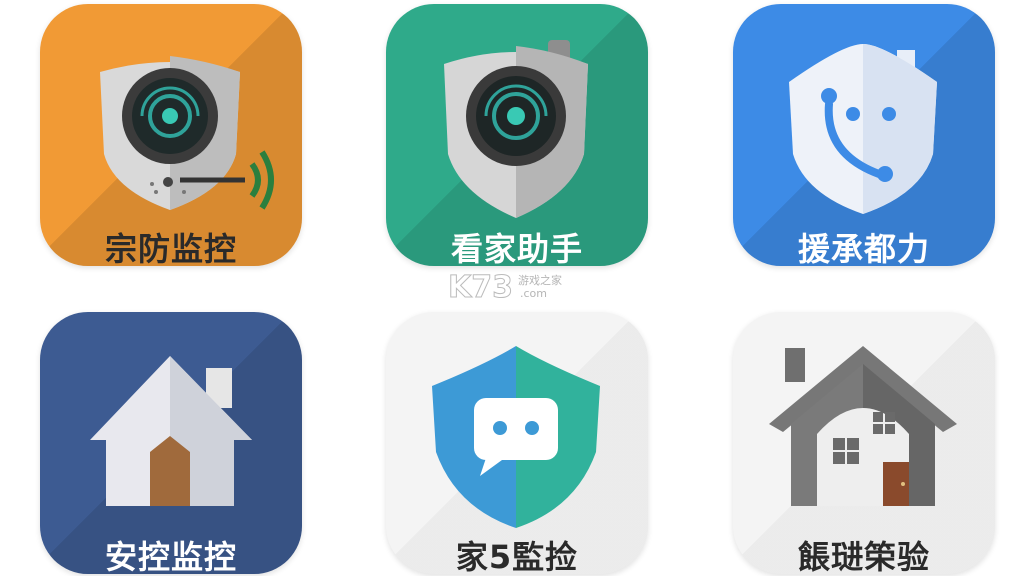 The height and width of the screenshot is (576, 1024). What do you see at coordinates (540, 280) in the screenshot?
I see `watermark-sub: 游戏之家` at bounding box center [540, 280].